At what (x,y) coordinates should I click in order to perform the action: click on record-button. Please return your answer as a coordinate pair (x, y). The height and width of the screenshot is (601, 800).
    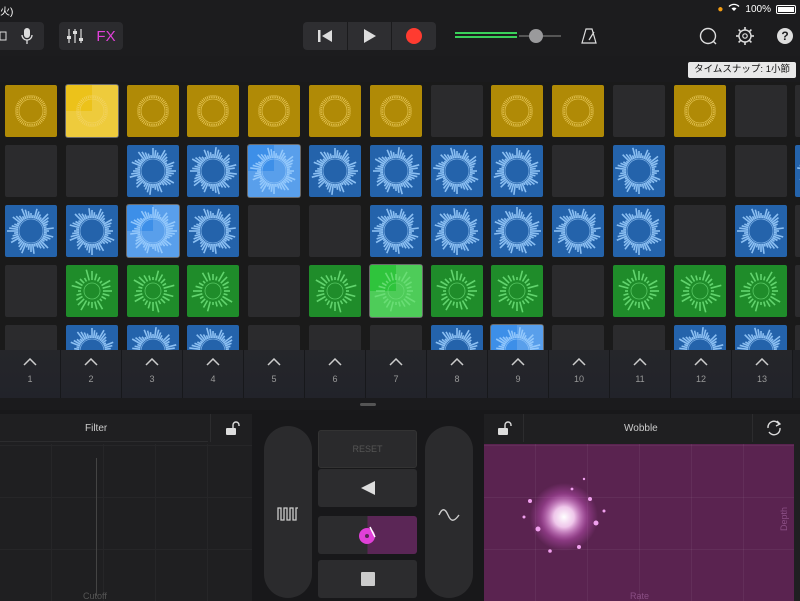
    Looking at the image, I should click on (414, 36).